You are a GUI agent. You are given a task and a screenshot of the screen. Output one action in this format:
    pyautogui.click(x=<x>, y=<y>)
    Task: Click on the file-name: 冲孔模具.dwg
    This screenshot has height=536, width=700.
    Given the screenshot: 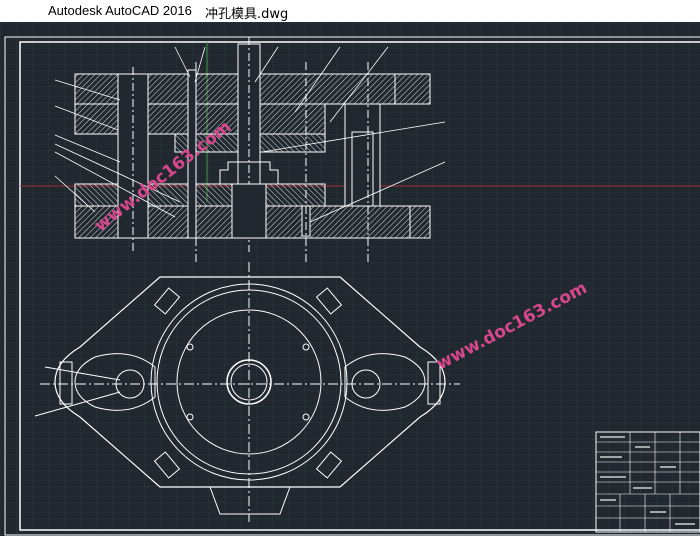 What is the action you would take?
    pyautogui.click(x=247, y=14)
    